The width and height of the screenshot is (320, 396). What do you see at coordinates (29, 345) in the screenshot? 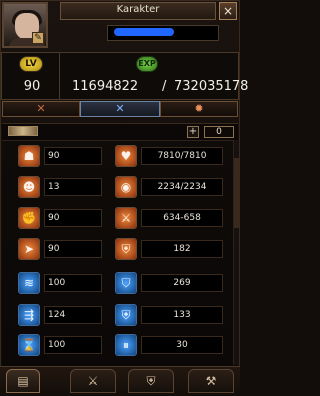
I see `hourglass-icon: ⌛` at bounding box center [29, 345].